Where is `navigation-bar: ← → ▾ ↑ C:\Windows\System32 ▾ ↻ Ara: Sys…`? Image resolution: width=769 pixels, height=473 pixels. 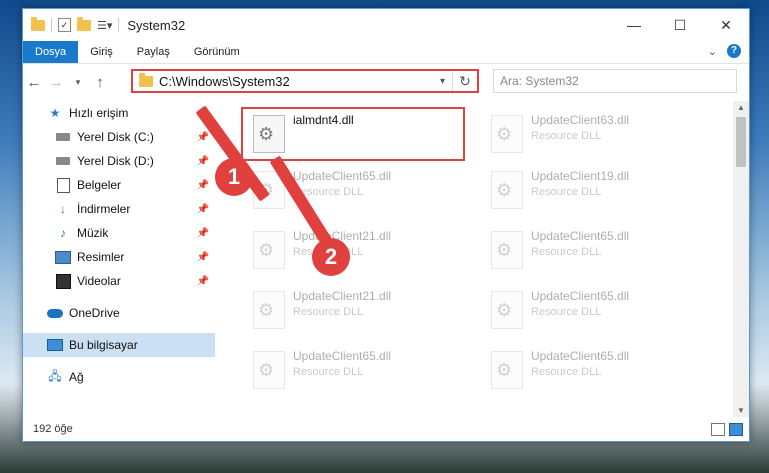
navigation-bar: ← → ▾ ↑ C:\Windows\System32 ▾ ↻ Ara: Sys… is located at coordinates (386, 82).